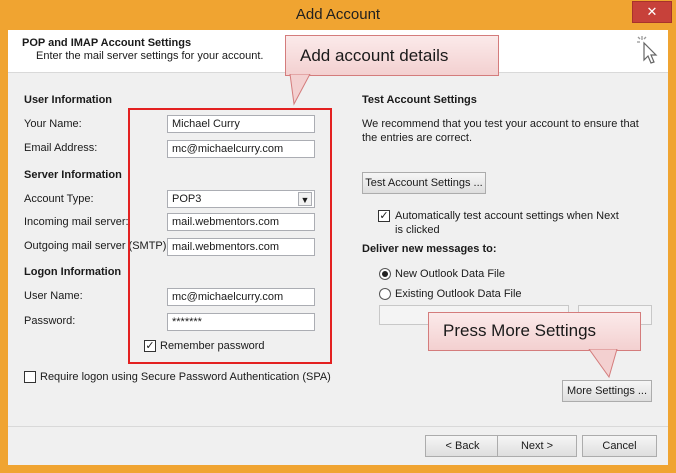 The image size is (676, 473). Describe the element at coordinates (59, 199) in the screenshot. I see `account-type-label: Account Type:` at that location.